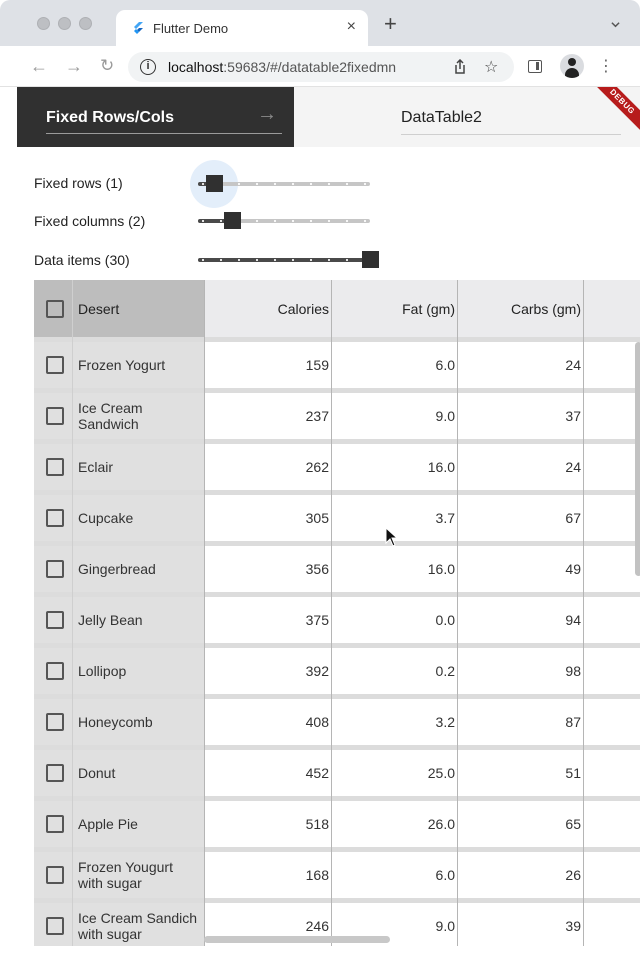 The width and height of the screenshot is (640, 960). I want to click on cell-desert-name: Lollipop, so click(102, 671).